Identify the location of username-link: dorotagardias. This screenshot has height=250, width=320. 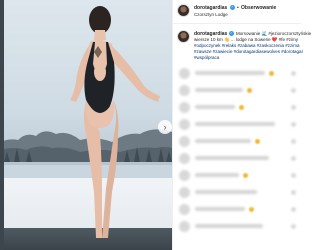
(210, 8).